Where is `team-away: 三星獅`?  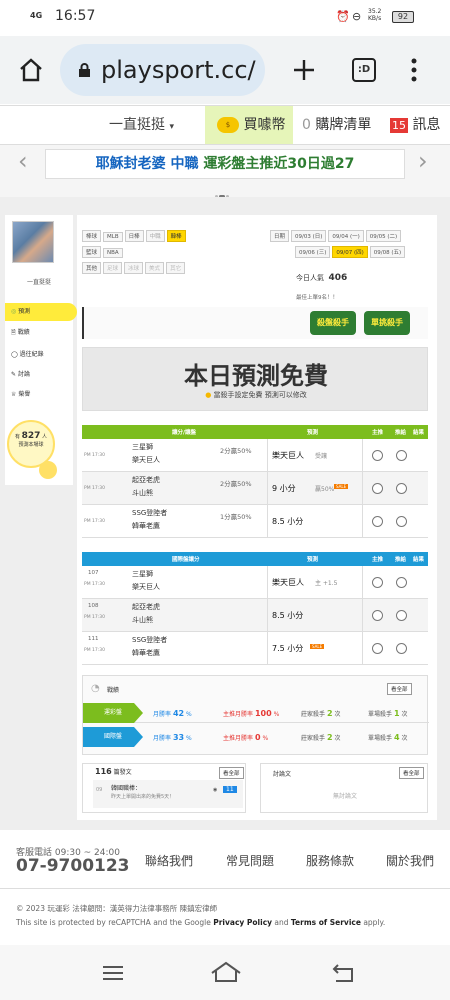 team-away: 三星獅 is located at coordinates (142, 574).